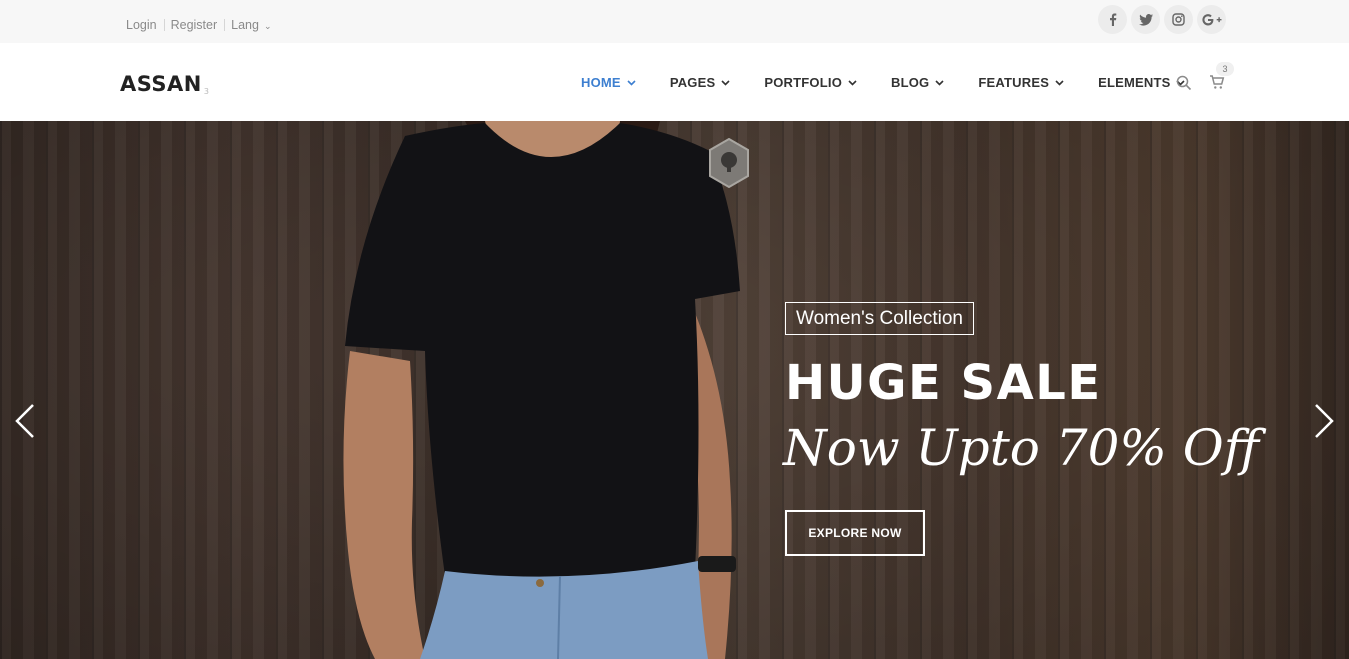 Image resolution: width=1349 pixels, height=659 pixels. I want to click on menu-item-label: FEATURES, so click(1014, 82).